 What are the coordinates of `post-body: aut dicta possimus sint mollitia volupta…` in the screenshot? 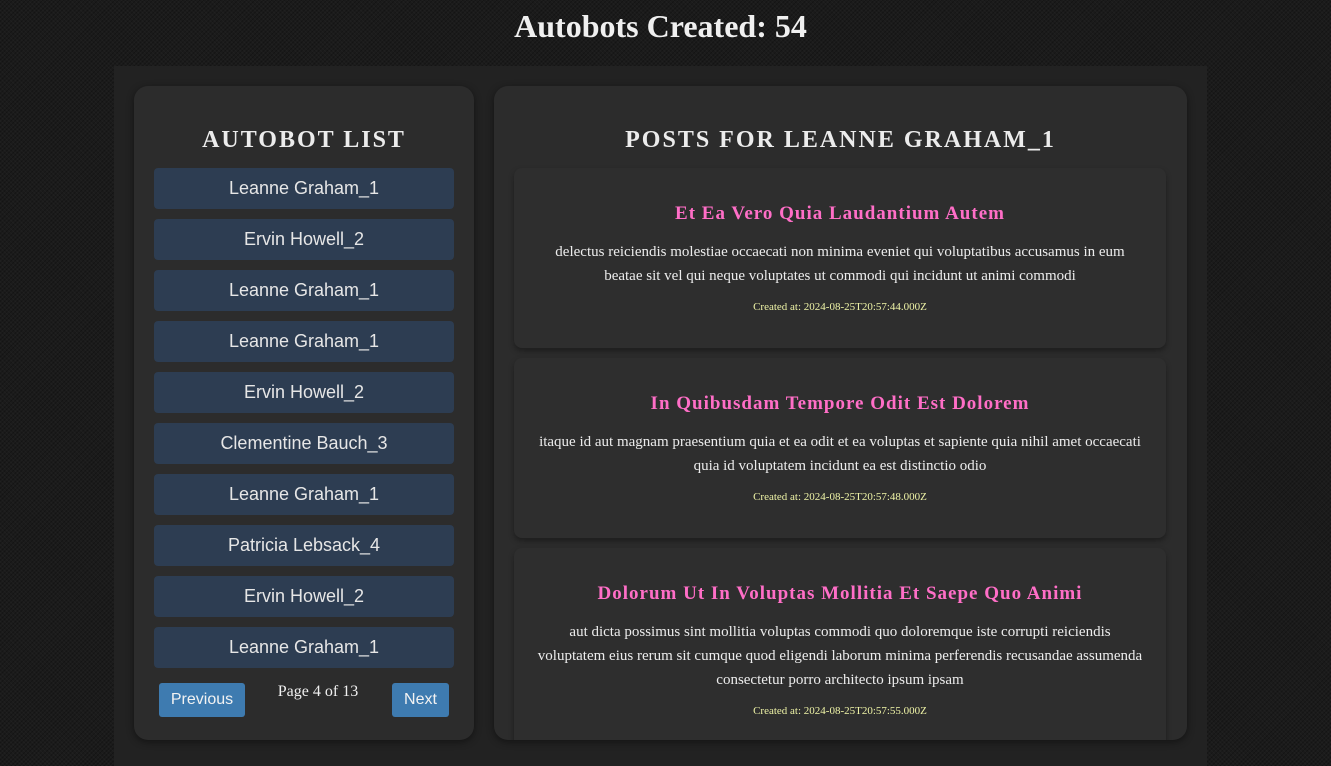 It's located at (840, 656).